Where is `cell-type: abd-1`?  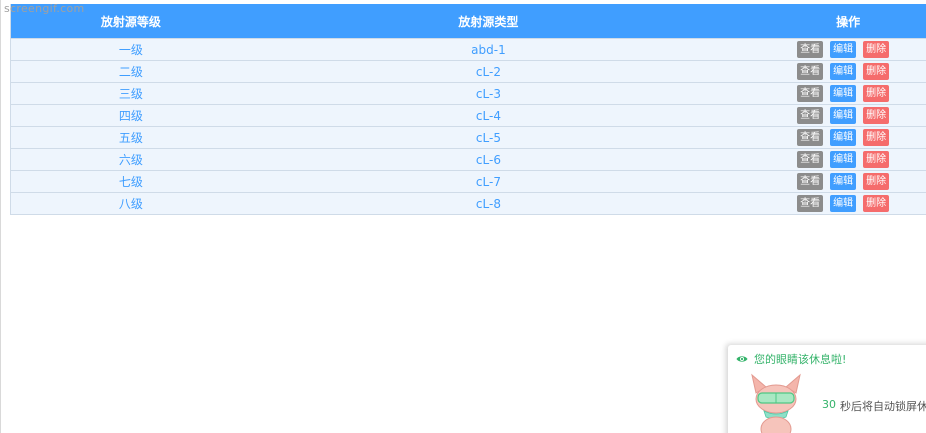
cell-type: abd-1 is located at coordinates (488, 49).